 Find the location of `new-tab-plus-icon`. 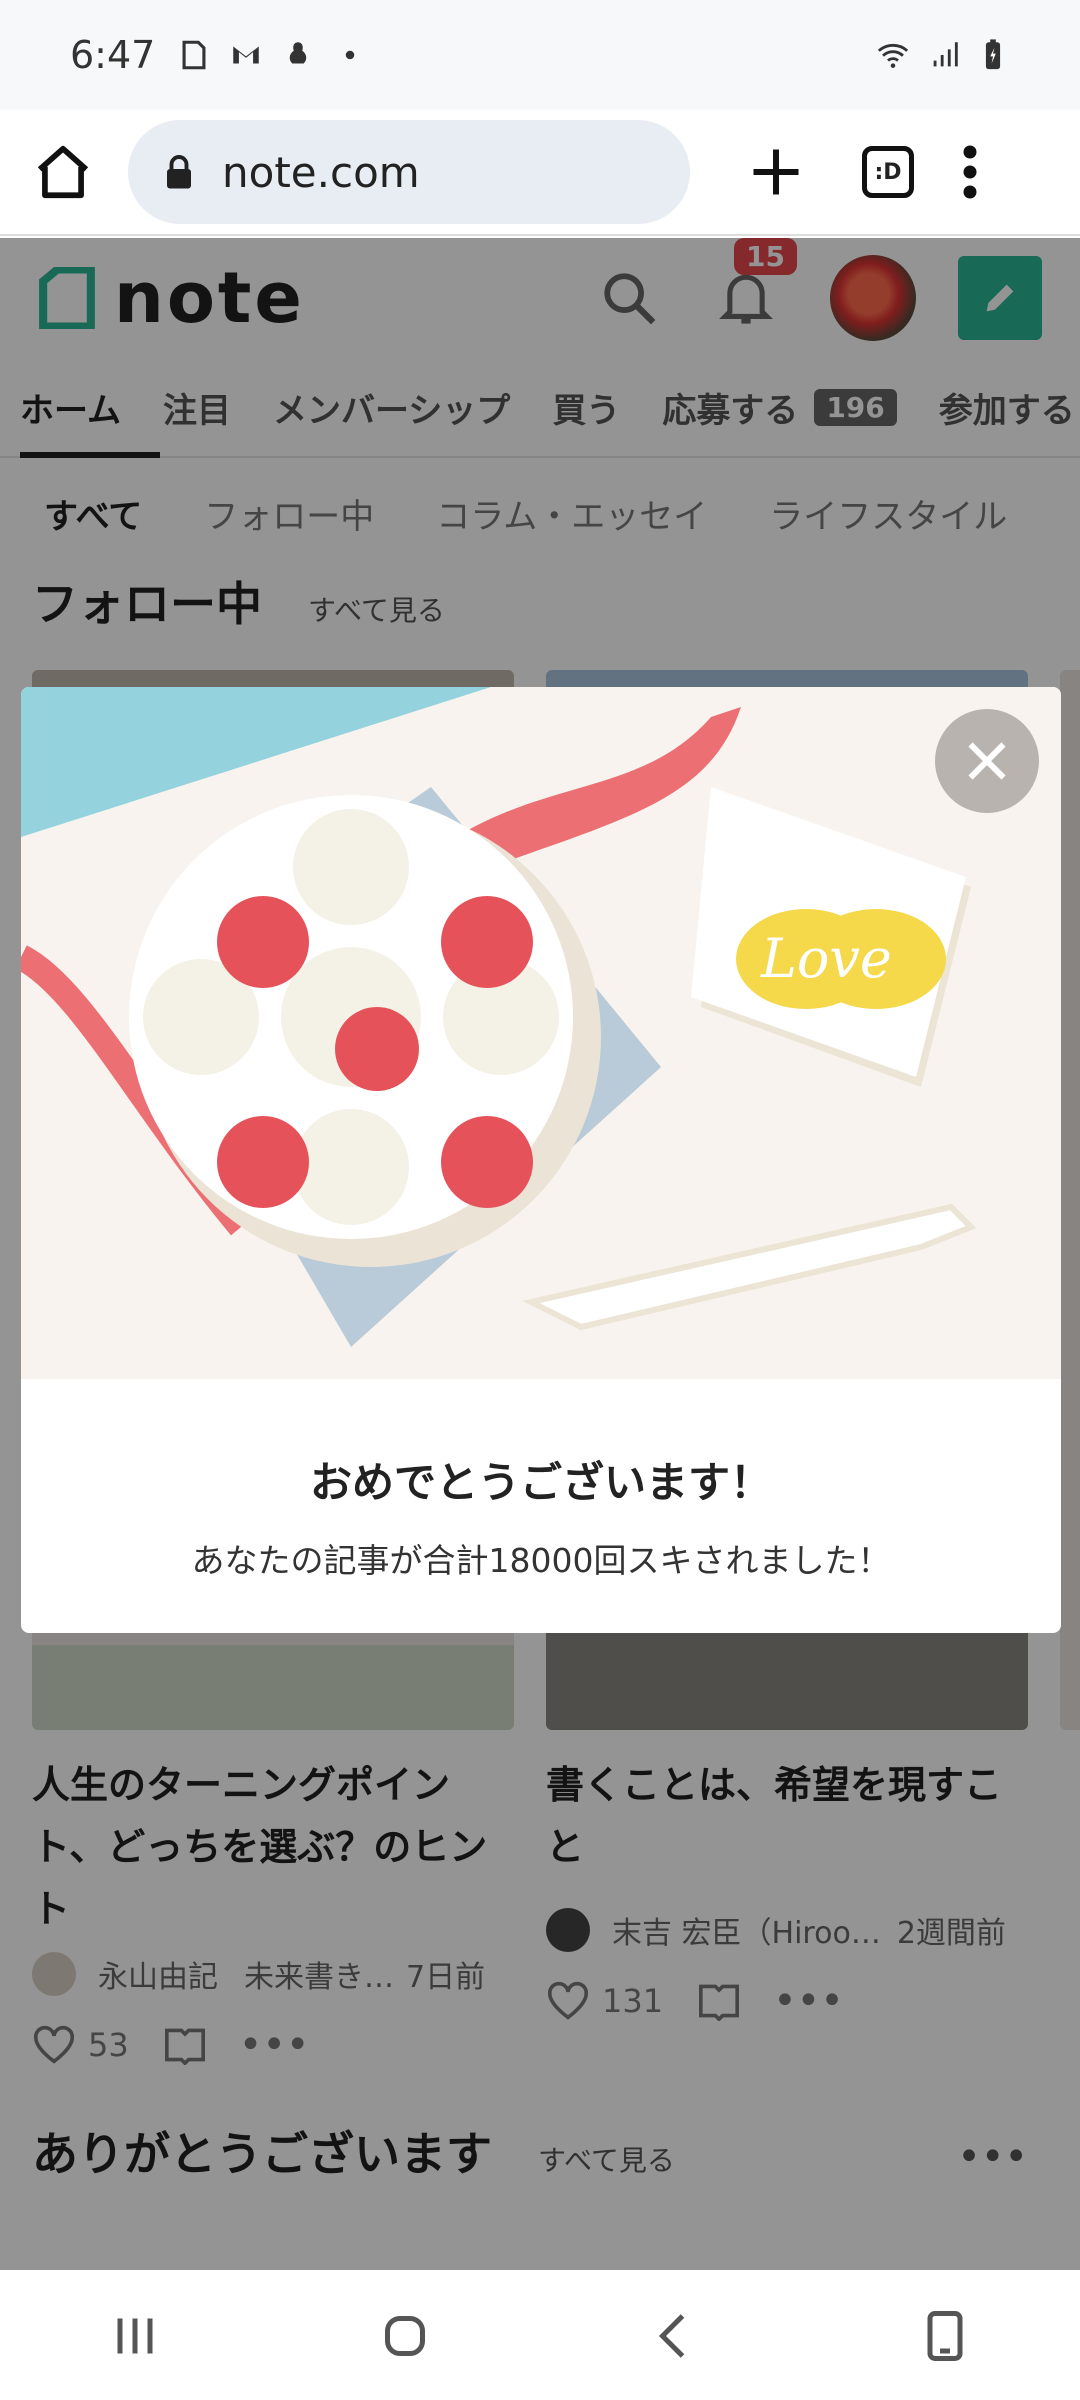

new-tab-plus-icon is located at coordinates (776, 172).